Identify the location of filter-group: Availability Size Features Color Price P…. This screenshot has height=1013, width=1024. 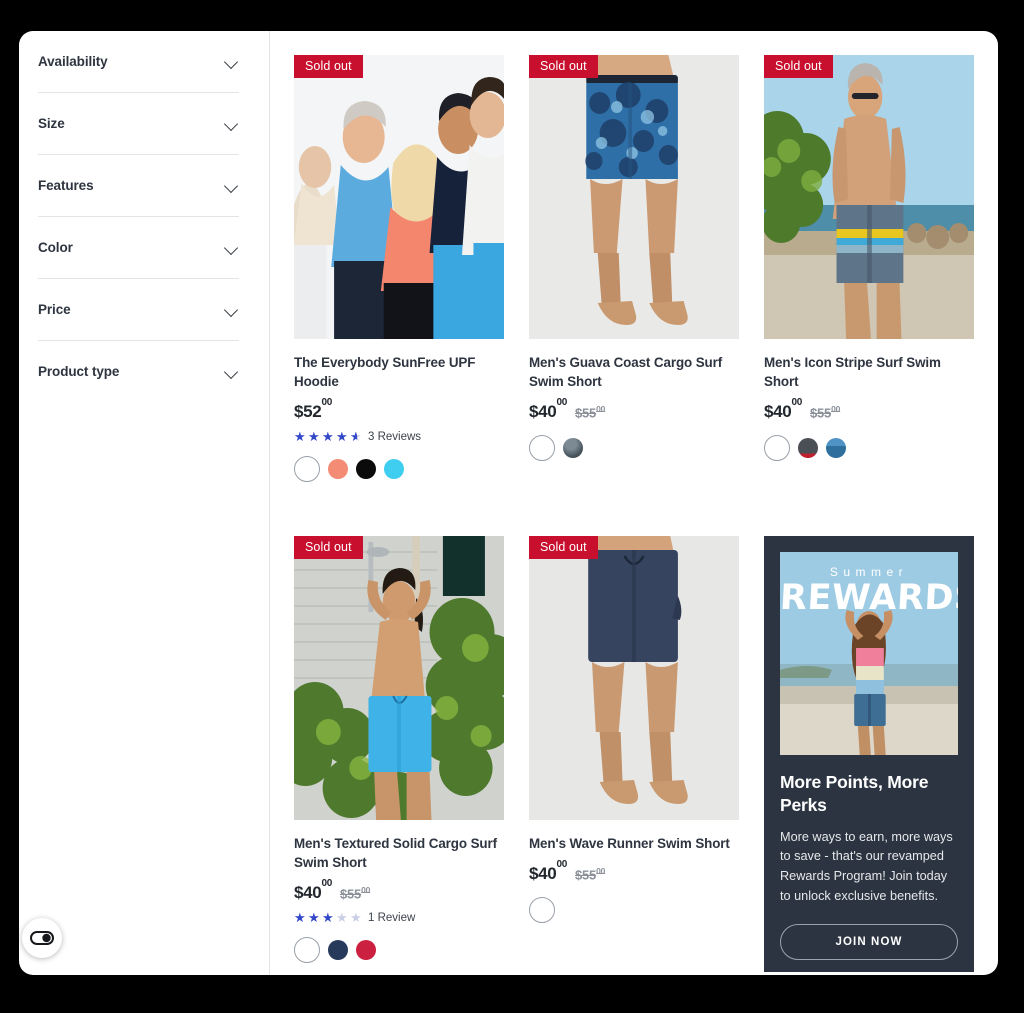
(153, 216).